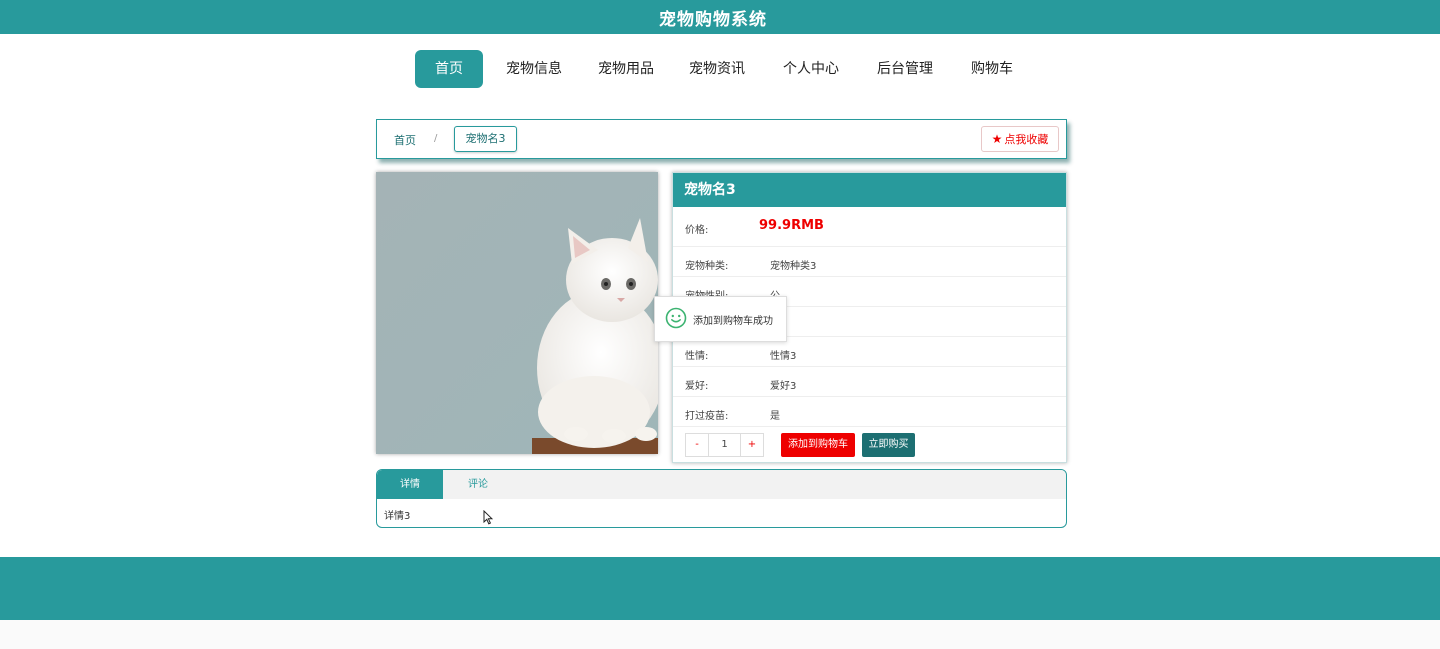  What do you see at coordinates (697, 356) in the screenshot?
I see `attribute-key: 性情:` at bounding box center [697, 356].